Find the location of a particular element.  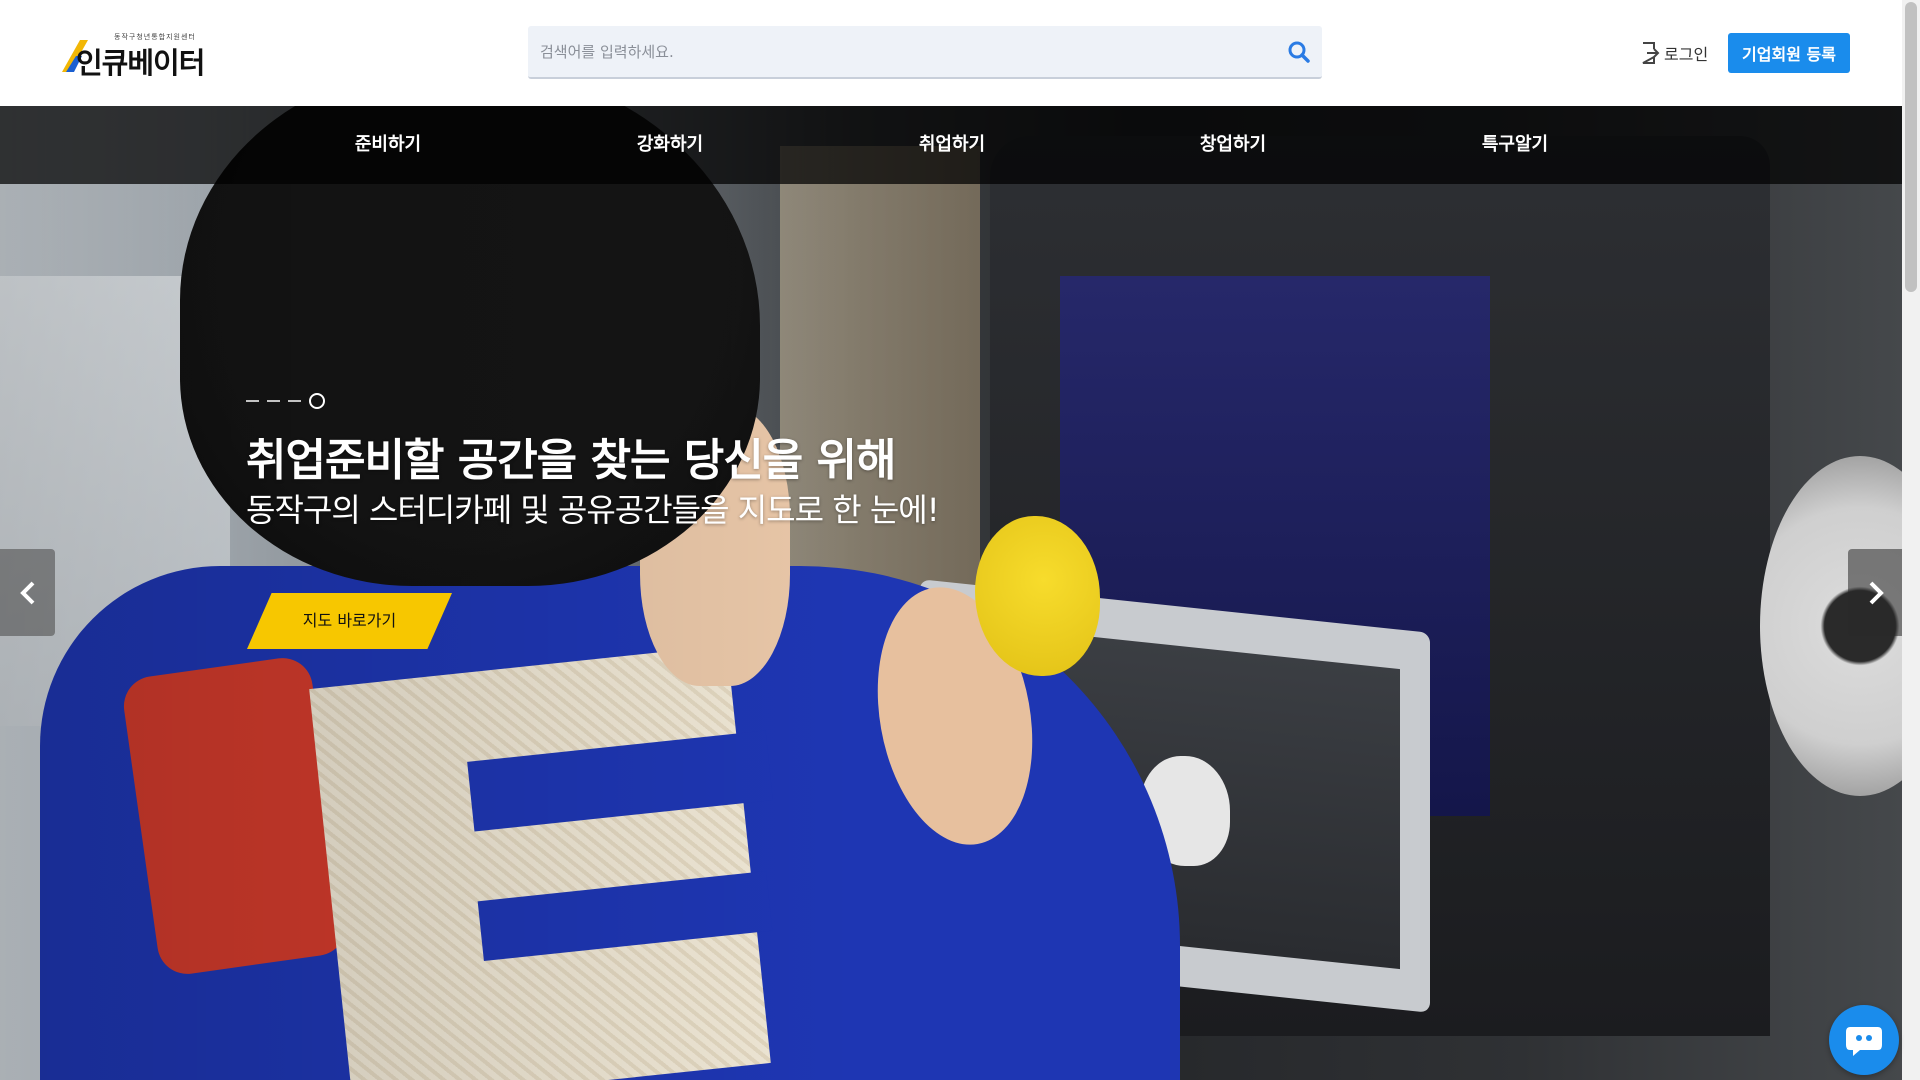

site-logo: 동작구청년통합지원센터 인큐베이터 is located at coordinates (133, 54).